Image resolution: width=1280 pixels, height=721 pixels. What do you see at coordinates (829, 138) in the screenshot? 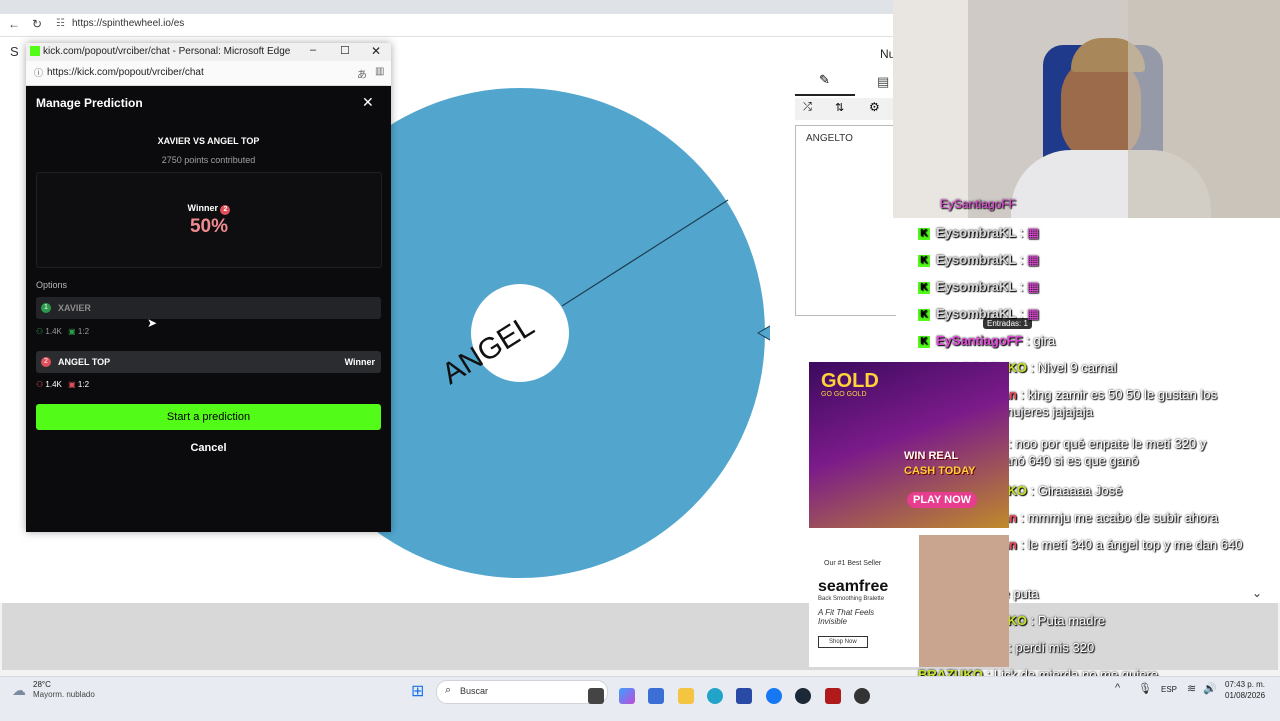
I see `entry-text: ANGELTO` at bounding box center [829, 138].